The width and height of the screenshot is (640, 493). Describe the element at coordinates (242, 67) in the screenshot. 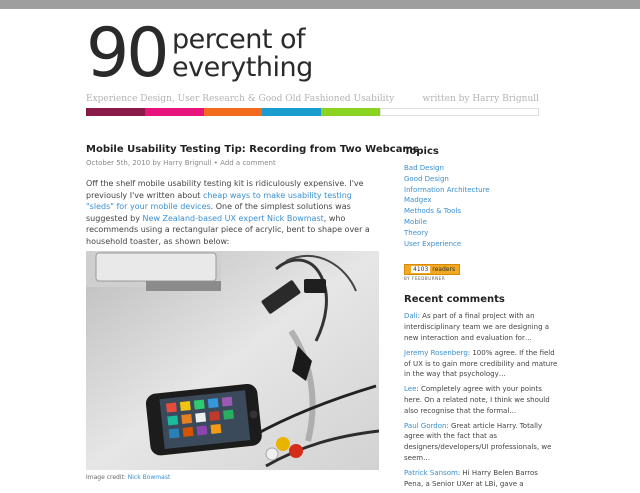

I see `logo-line-2: everything` at that location.